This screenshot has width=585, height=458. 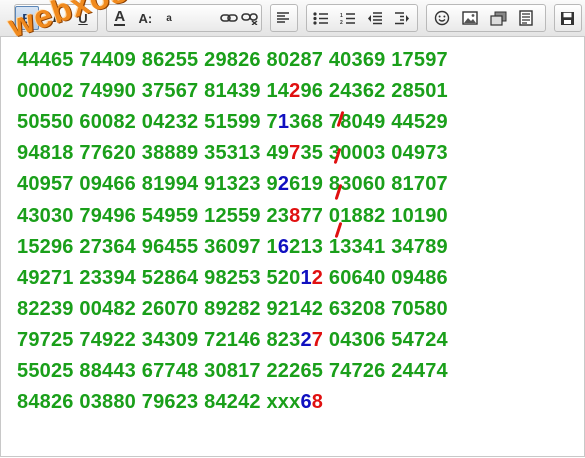 I want to click on line-text: 84826 03880 79623 84242 xxx, so click(x=159, y=402).